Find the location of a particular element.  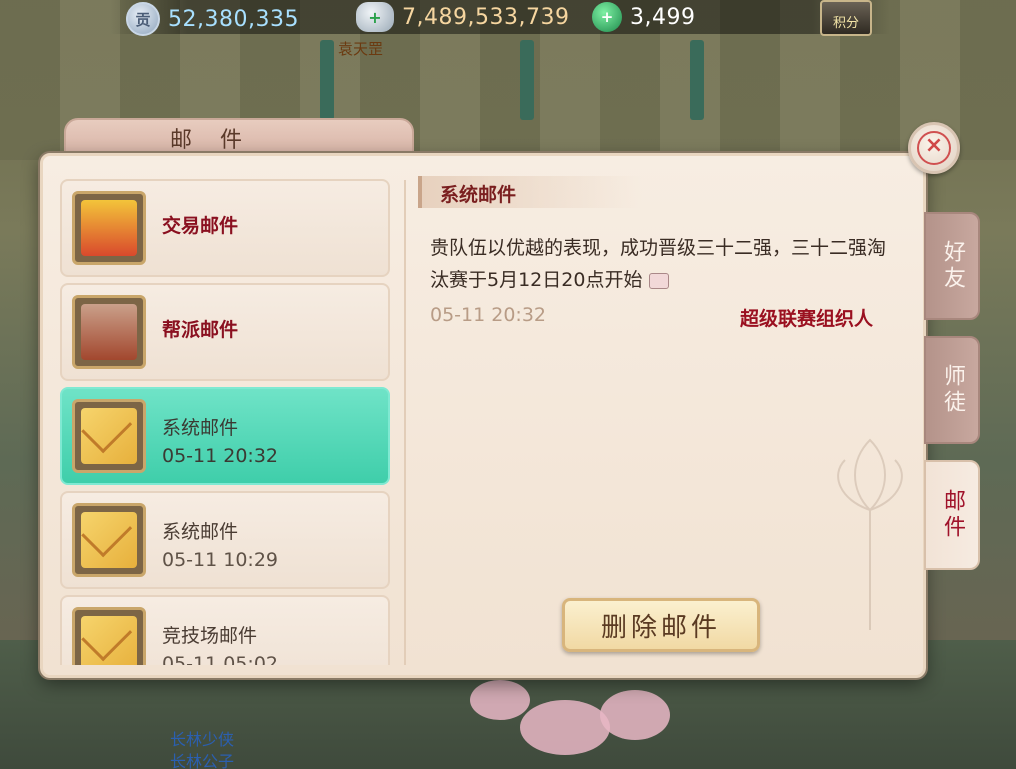

close-button: × is located at coordinates (934, 148).